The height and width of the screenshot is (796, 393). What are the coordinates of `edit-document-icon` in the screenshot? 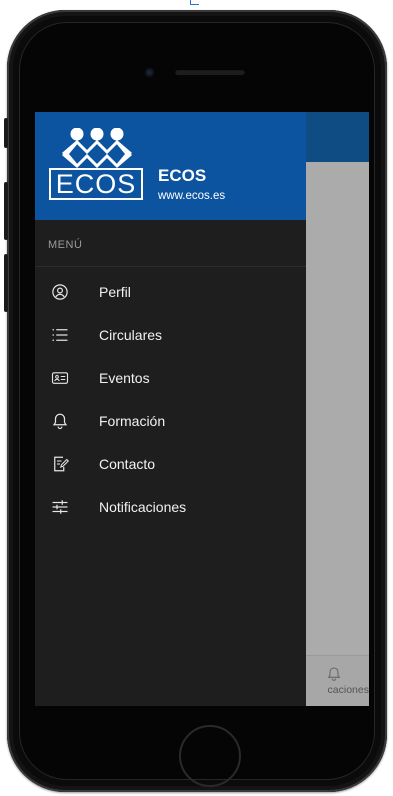 It's located at (61, 463).